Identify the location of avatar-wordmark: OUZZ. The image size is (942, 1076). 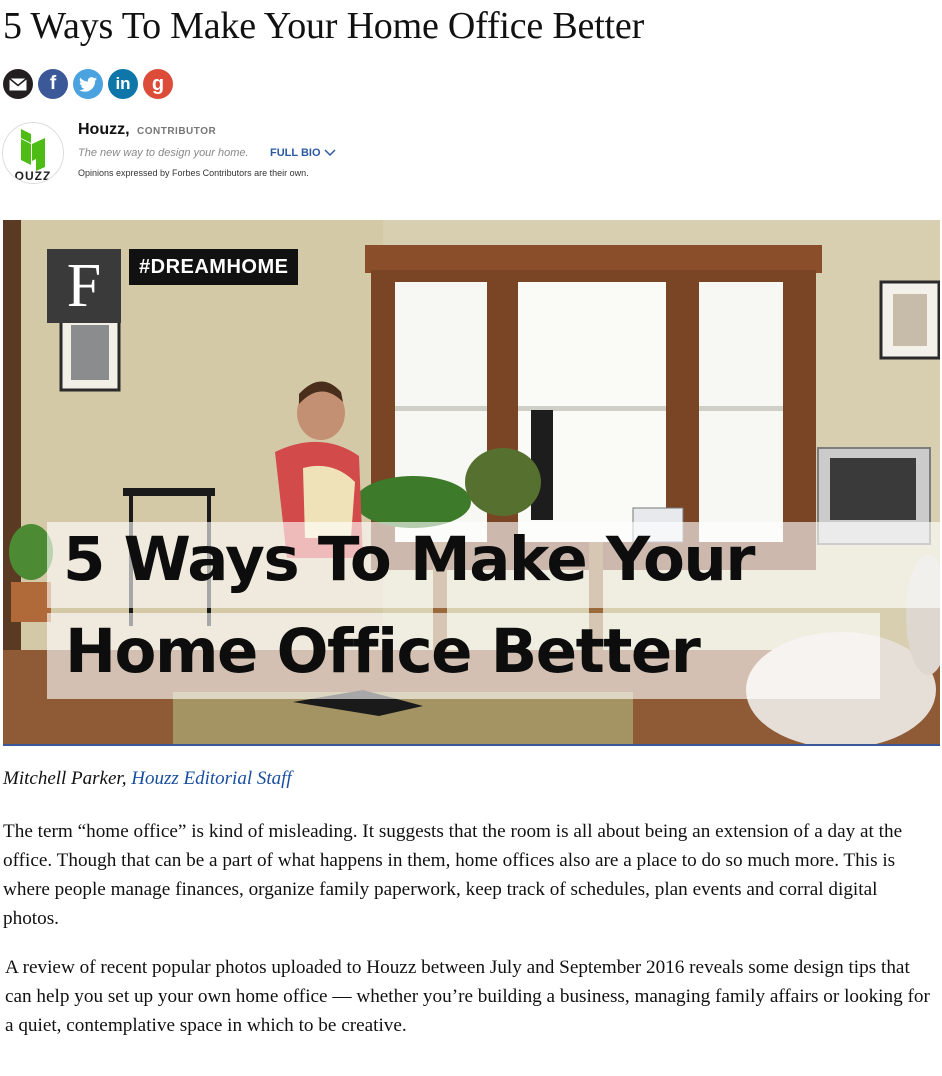
(33, 176).